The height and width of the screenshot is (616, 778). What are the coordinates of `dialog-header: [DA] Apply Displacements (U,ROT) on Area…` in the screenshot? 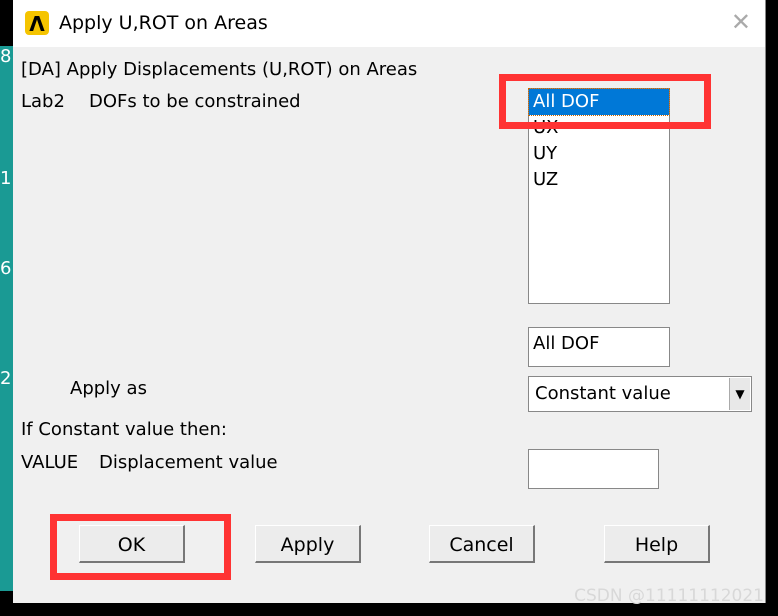 It's located at (219, 69).